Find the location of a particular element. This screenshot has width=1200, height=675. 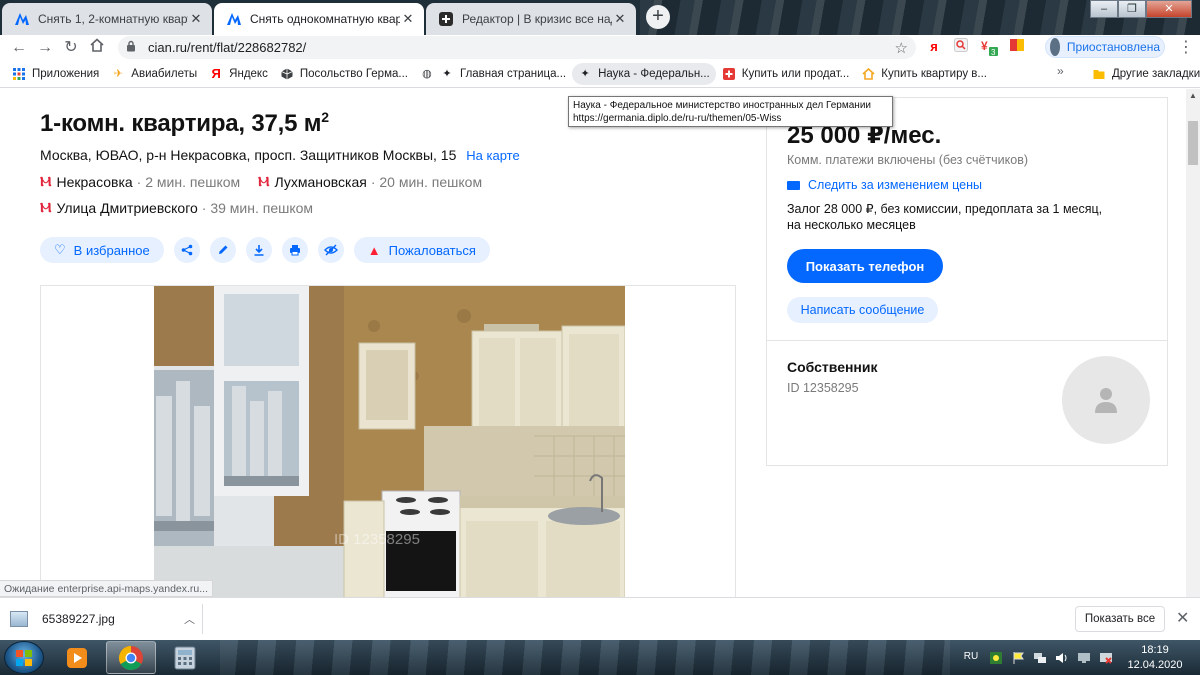

home-button is located at coordinates (97, 48).